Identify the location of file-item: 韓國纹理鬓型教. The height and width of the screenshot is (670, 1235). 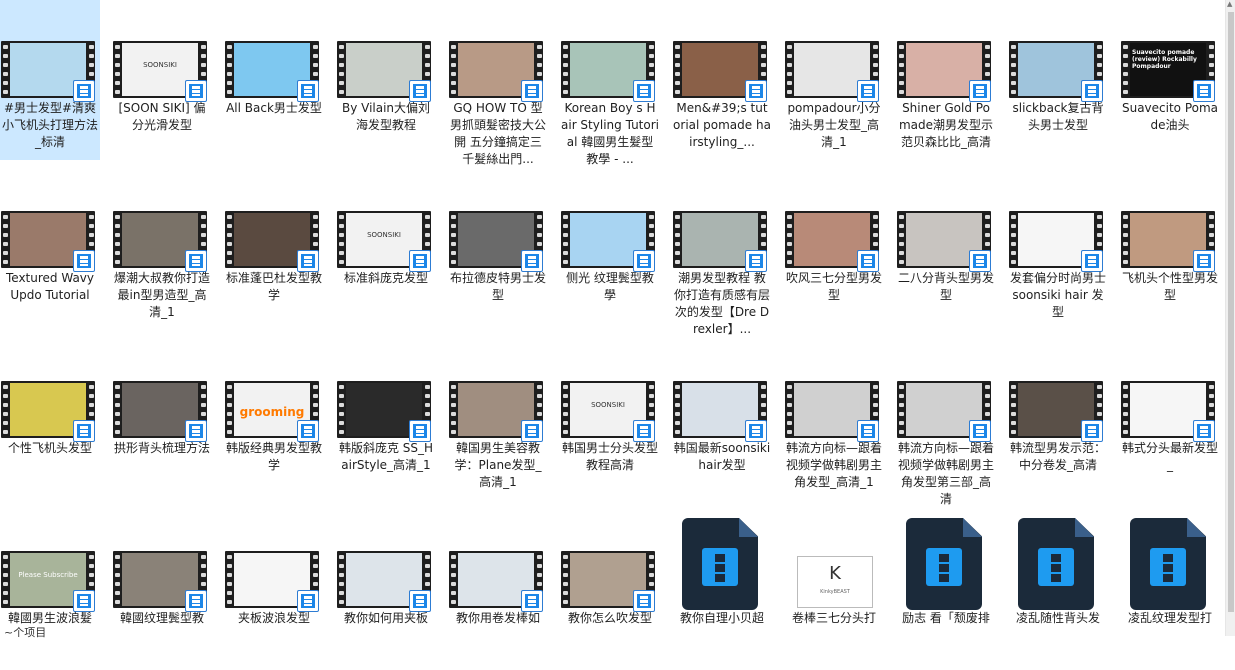
(162, 590).